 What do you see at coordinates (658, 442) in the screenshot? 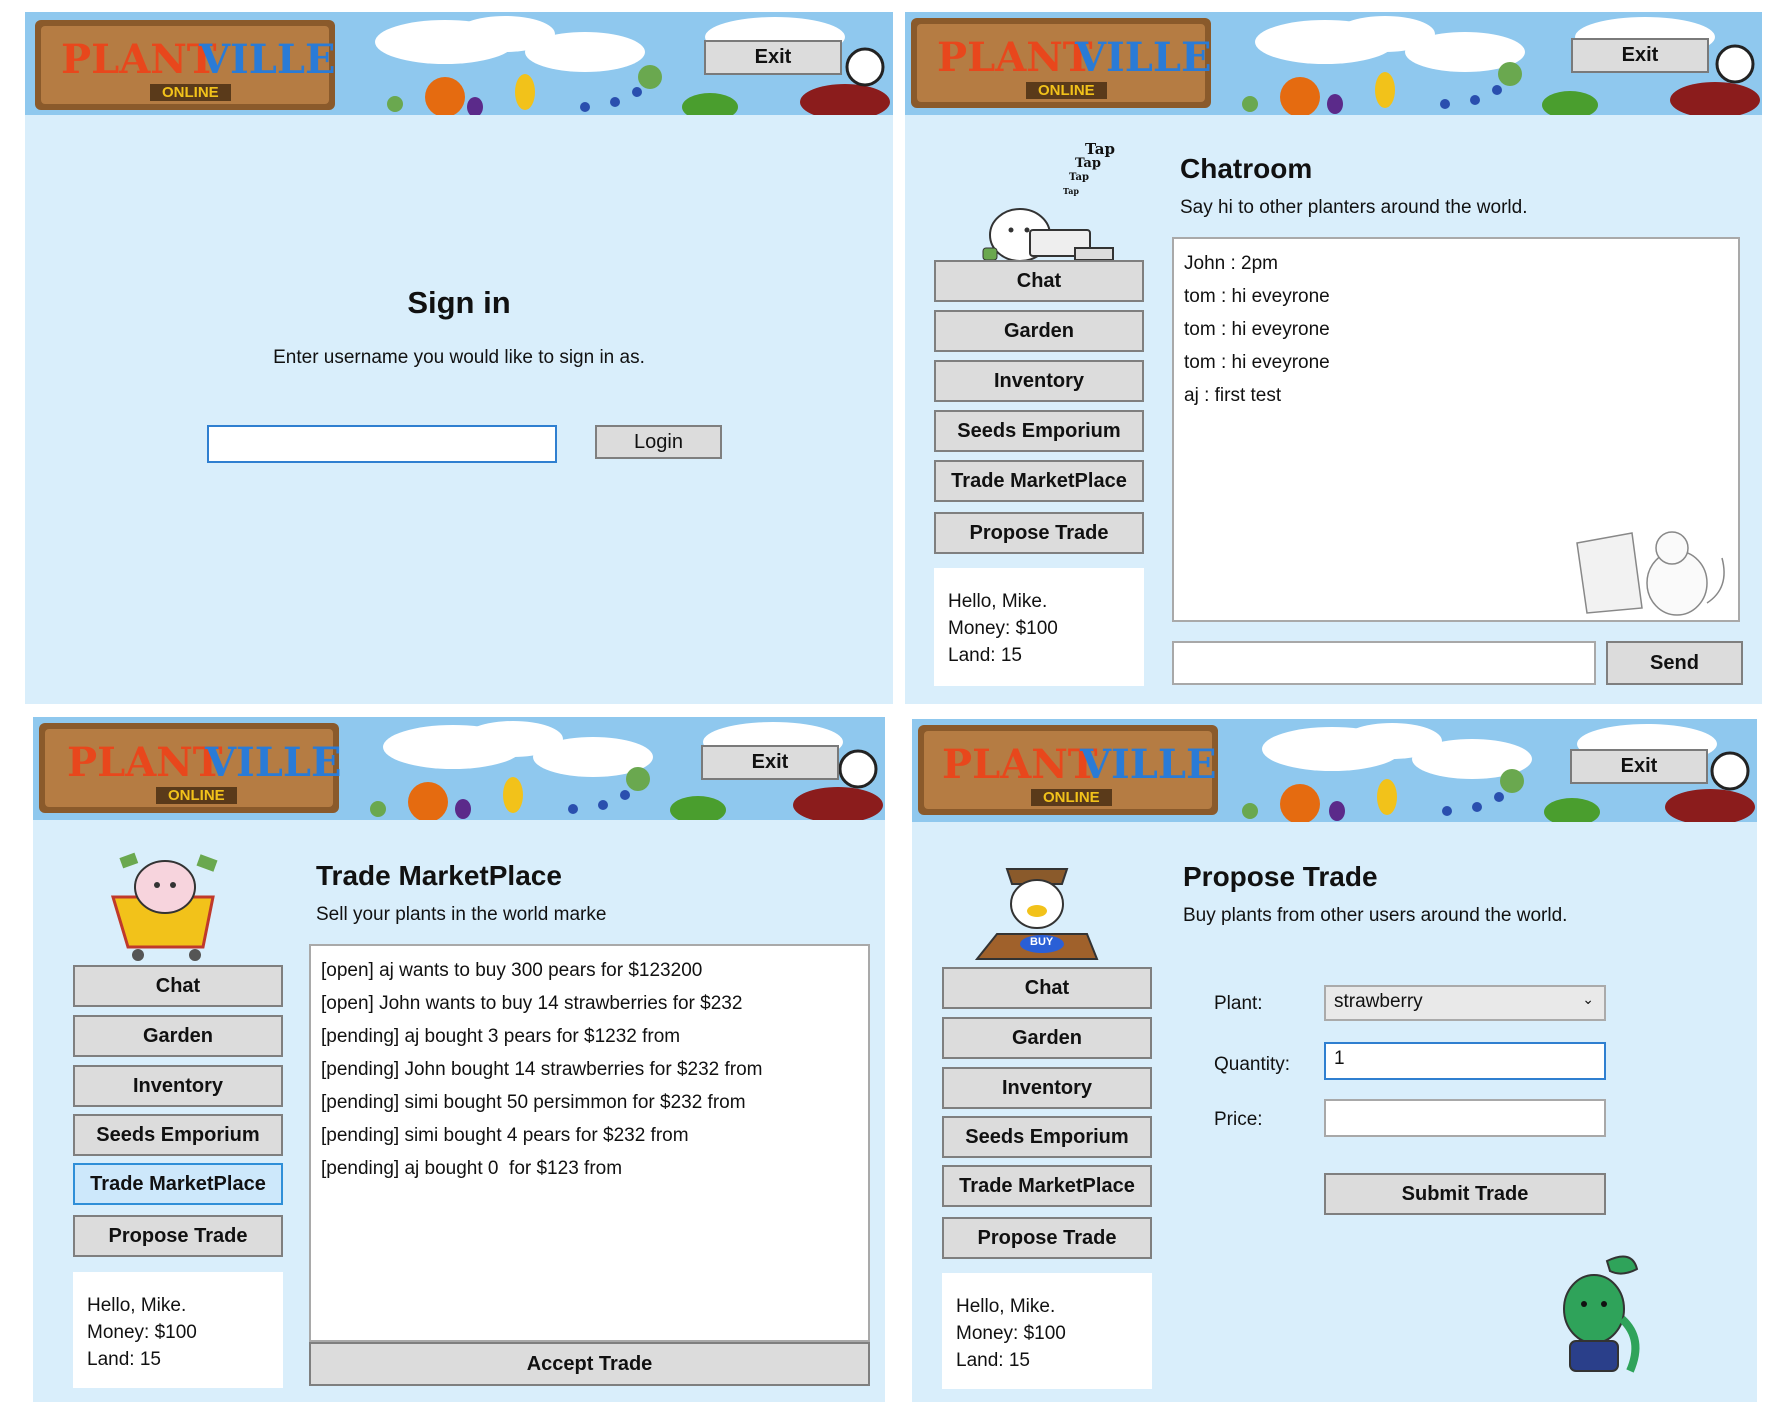
I see `login-button: Login` at bounding box center [658, 442].